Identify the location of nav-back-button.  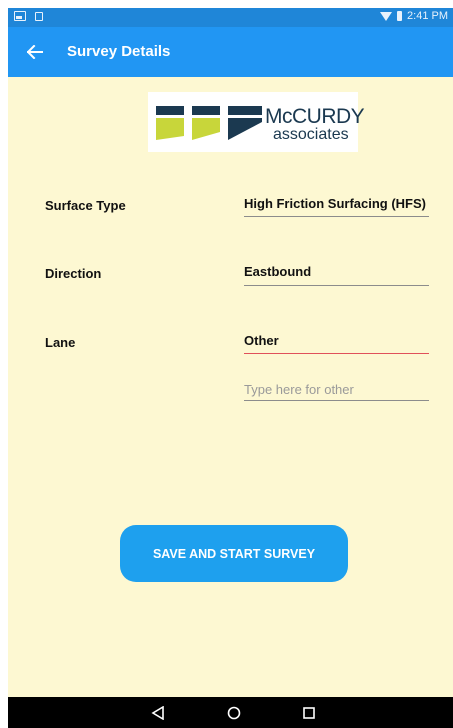
(158, 713).